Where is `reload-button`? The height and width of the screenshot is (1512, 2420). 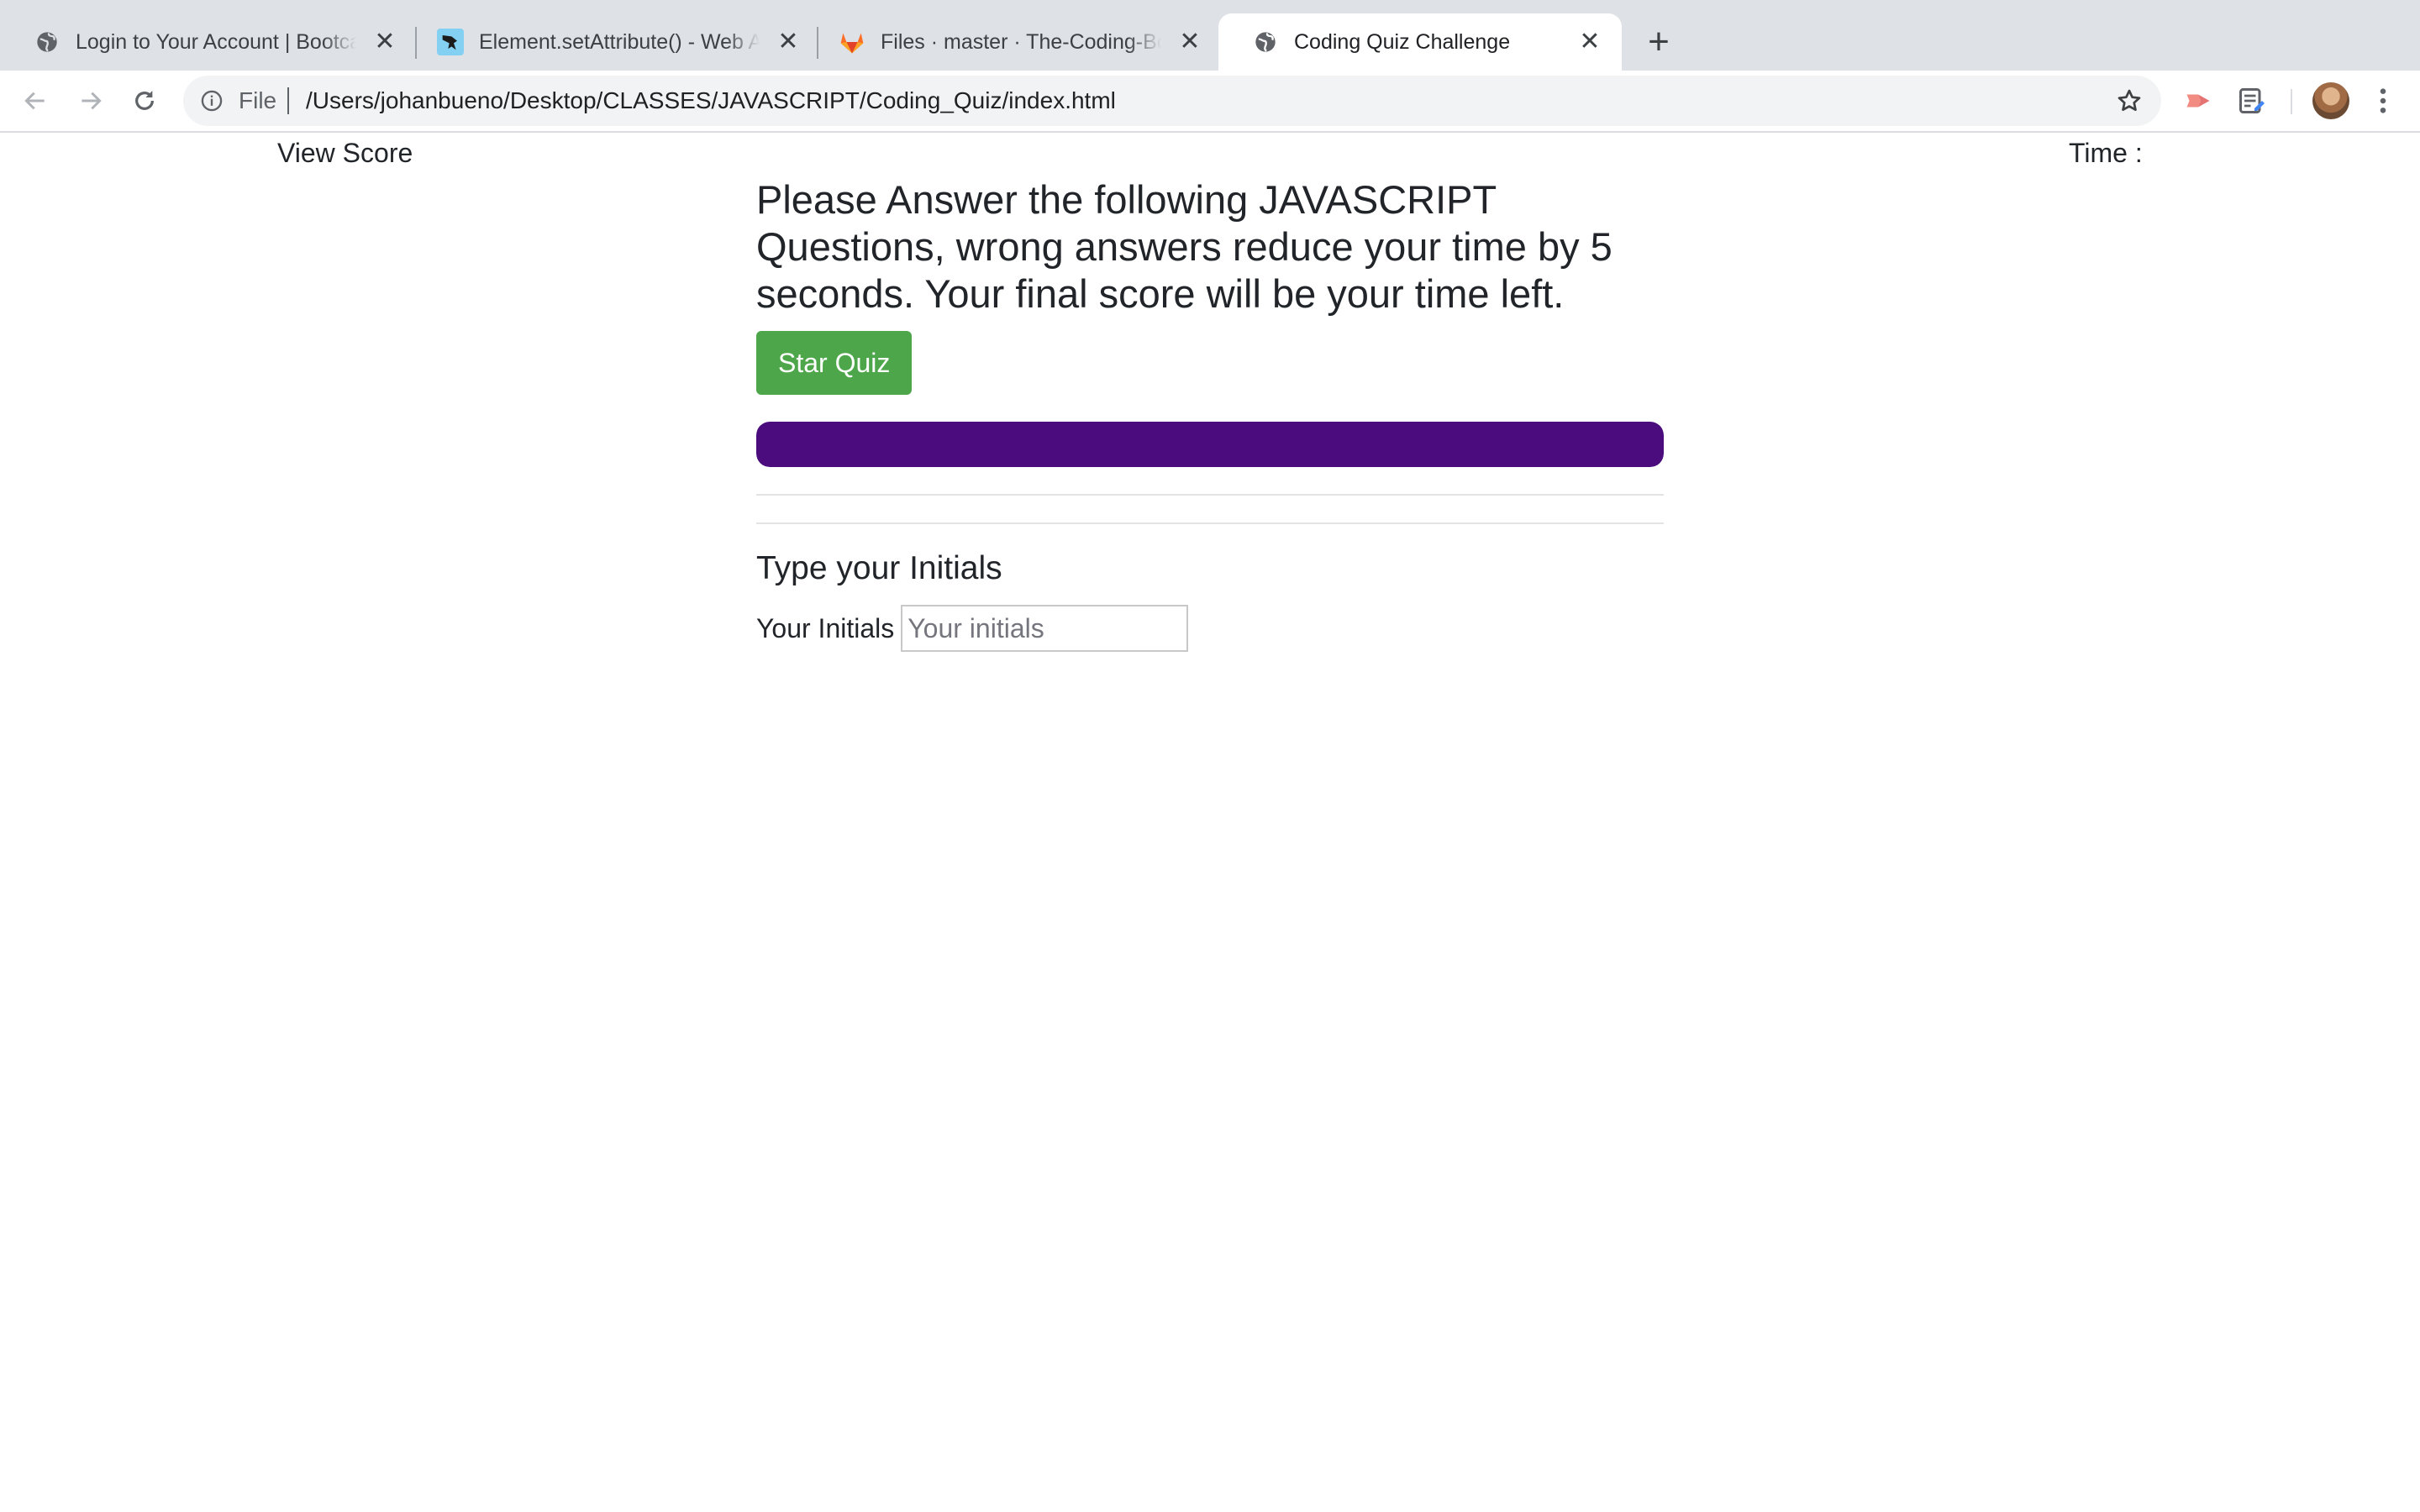
reload-button is located at coordinates (144, 100).